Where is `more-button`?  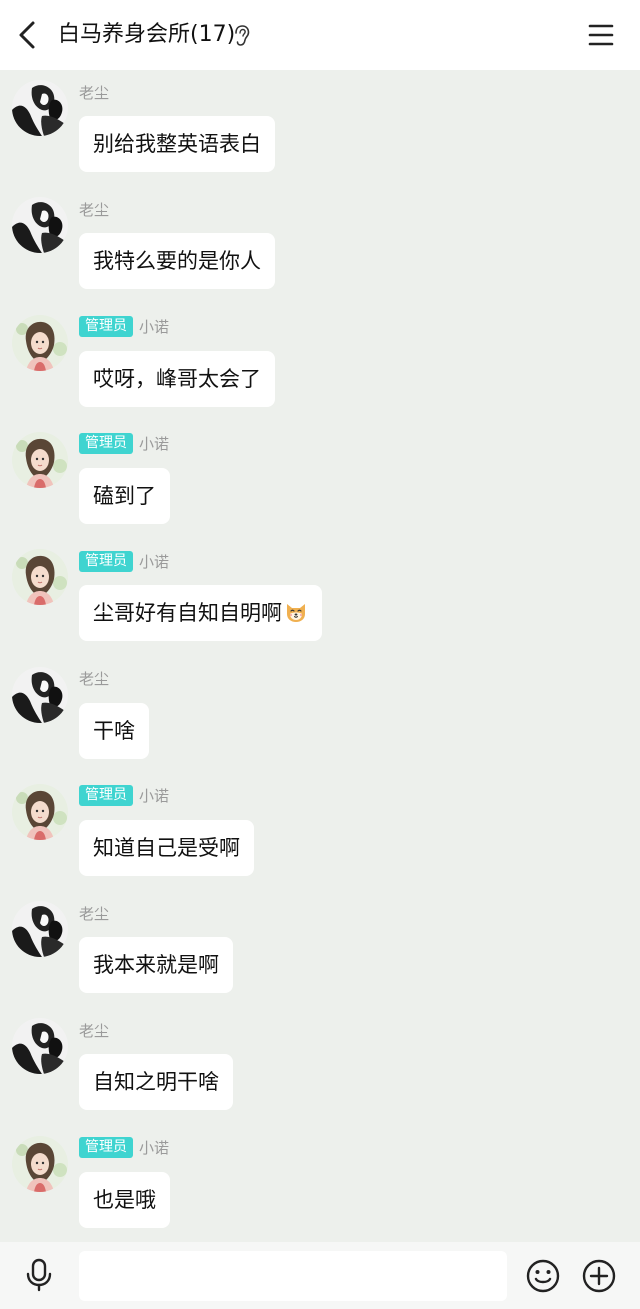
more-button is located at coordinates (599, 1276).